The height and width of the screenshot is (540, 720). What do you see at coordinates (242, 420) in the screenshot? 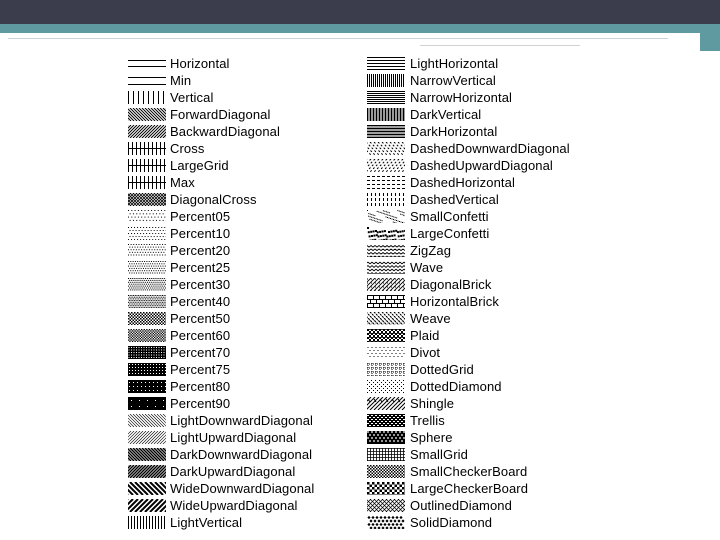
I see `hatch-style-label: LightDownwardDiagonal` at bounding box center [242, 420].